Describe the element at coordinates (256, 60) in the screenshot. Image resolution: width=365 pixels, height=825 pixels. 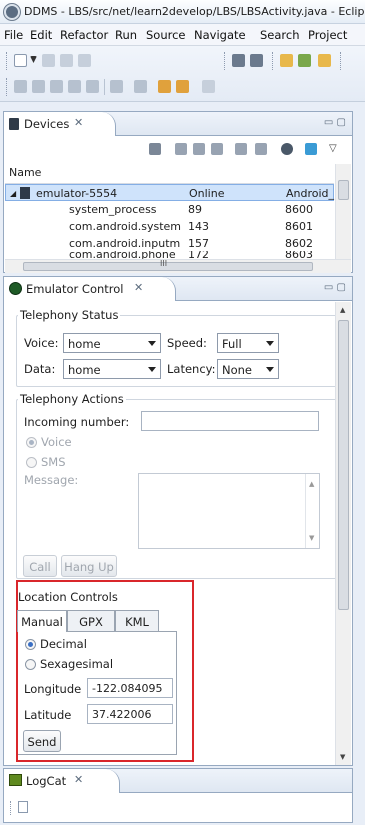
I see `avd-manager-icon` at that location.